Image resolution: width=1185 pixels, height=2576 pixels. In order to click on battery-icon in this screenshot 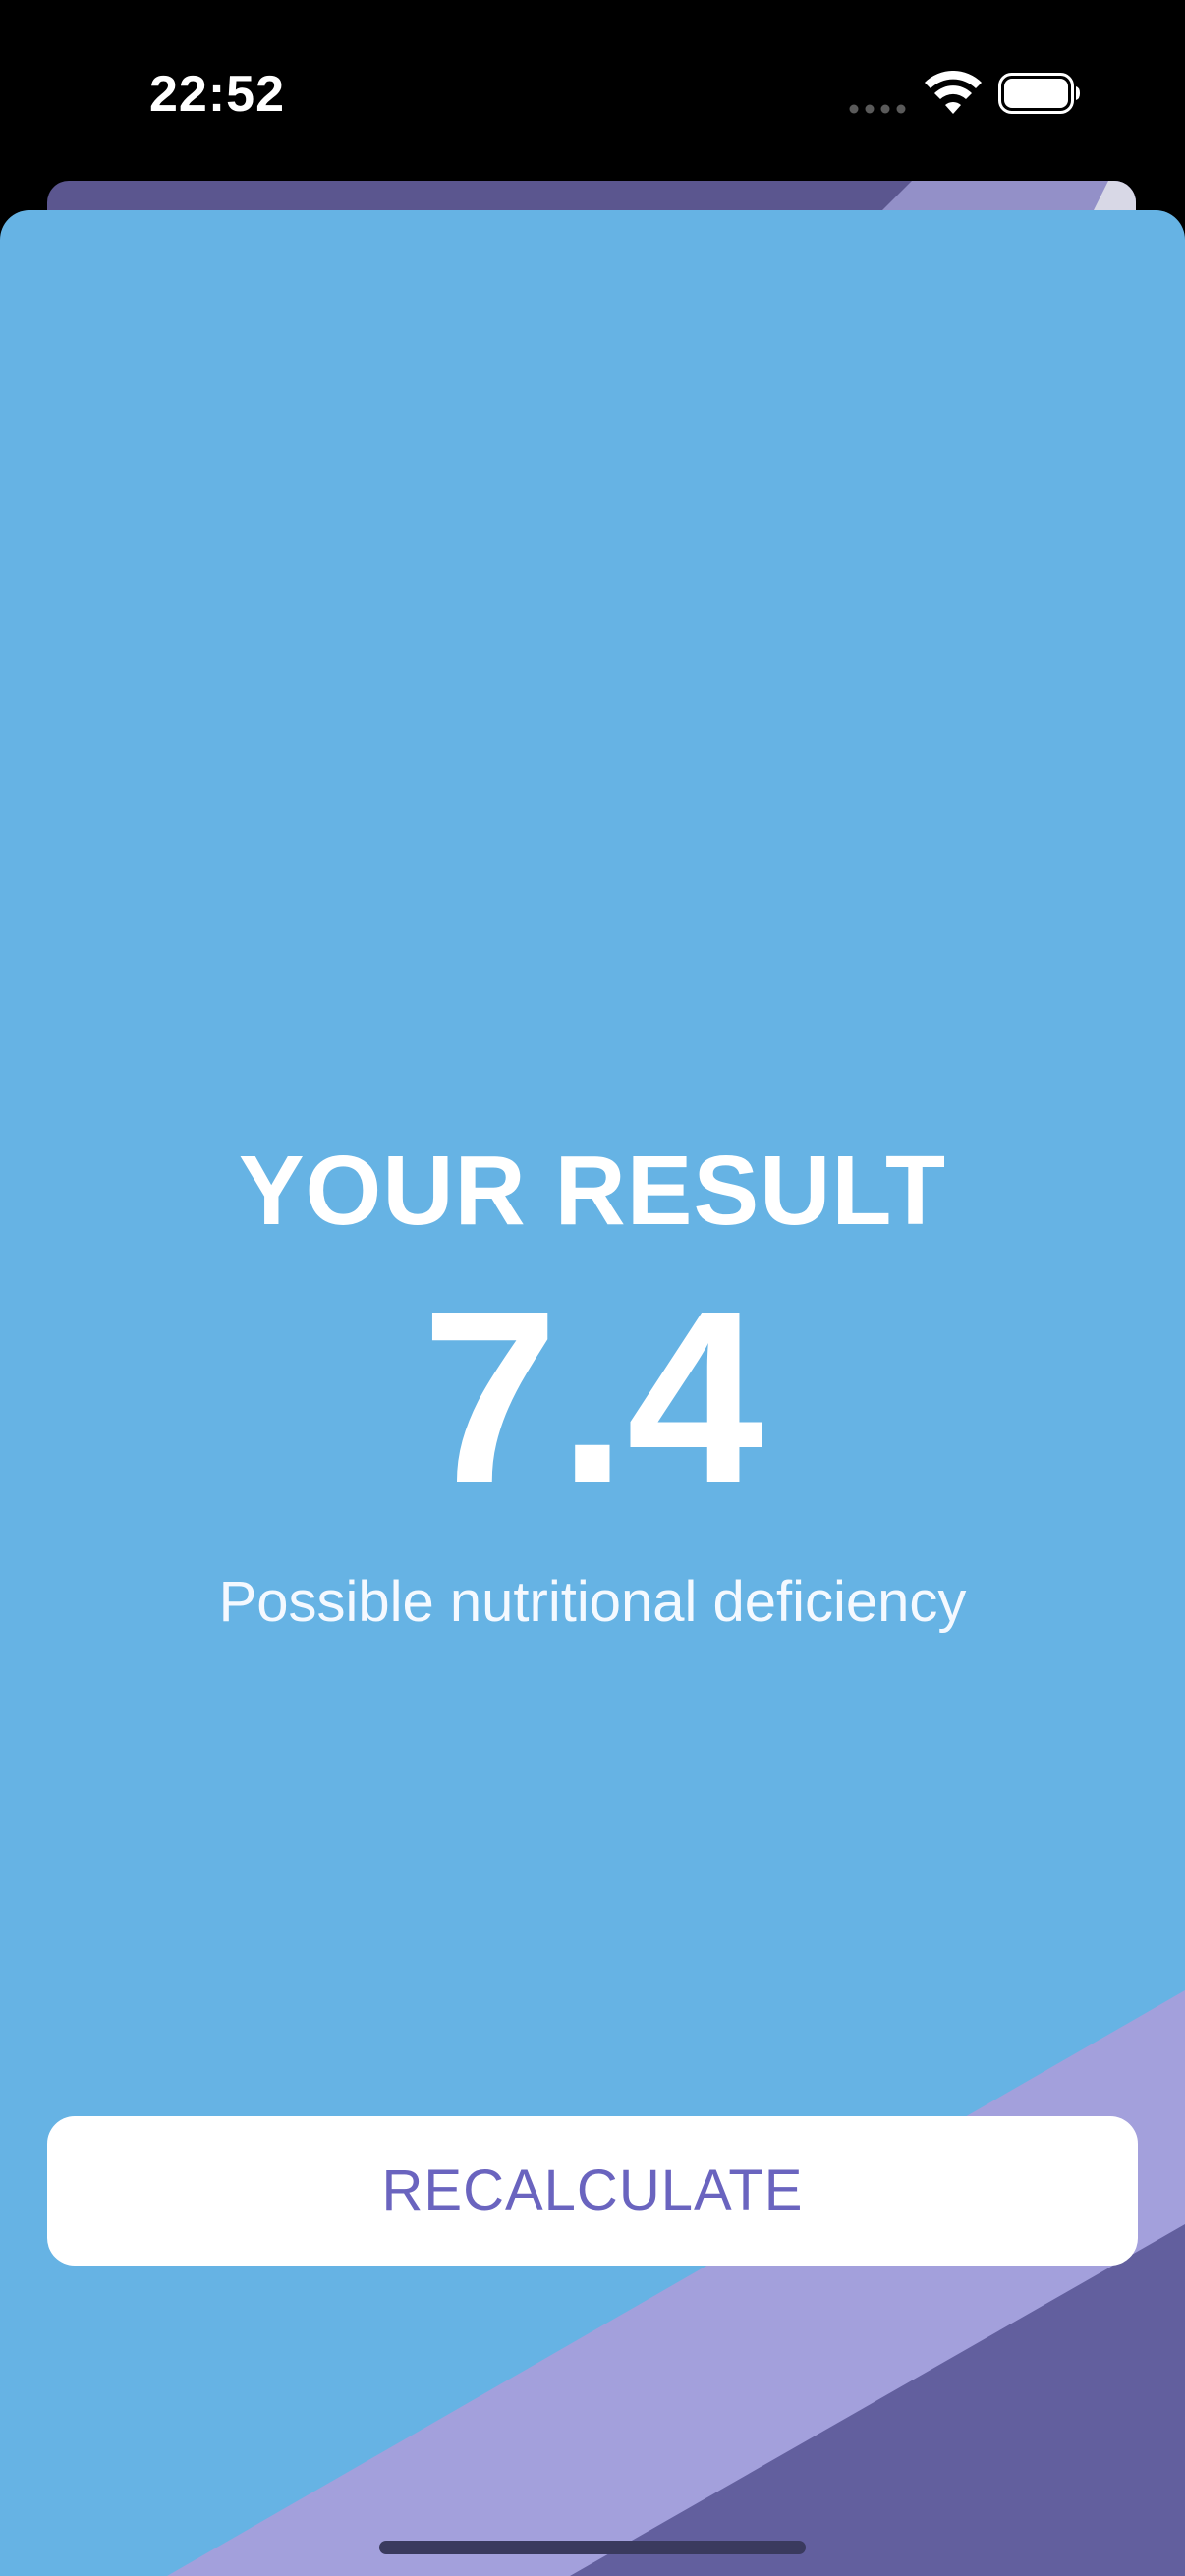, I will do `click(1039, 93)`.